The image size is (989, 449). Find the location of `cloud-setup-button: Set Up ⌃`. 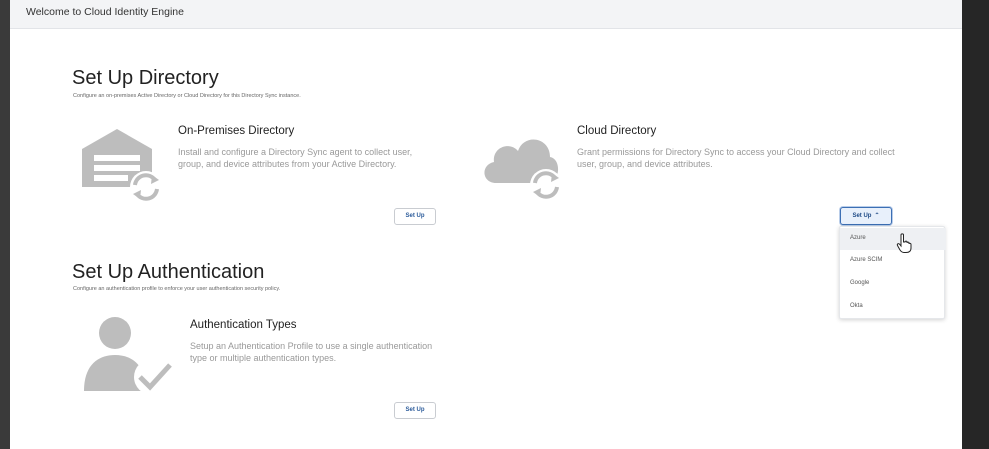

cloud-setup-button: Set Up ⌃ is located at coordinates (866, 216).